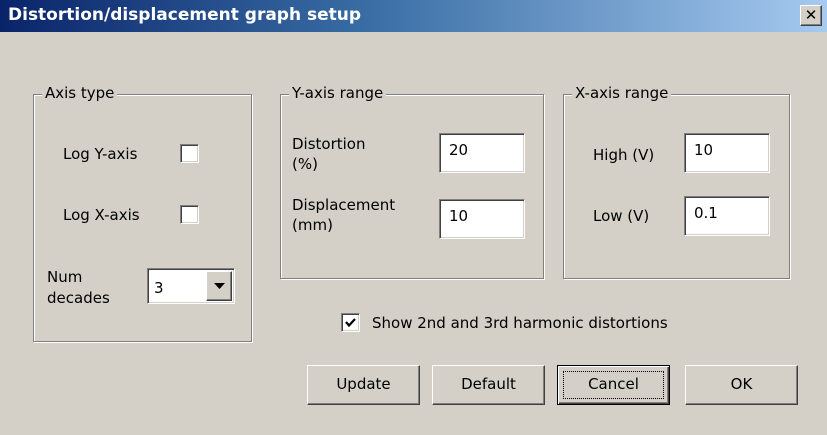 The height and width of the screenshot is (435, 827). I want to click on high-voltage-label: High (V), so click(624, 155).